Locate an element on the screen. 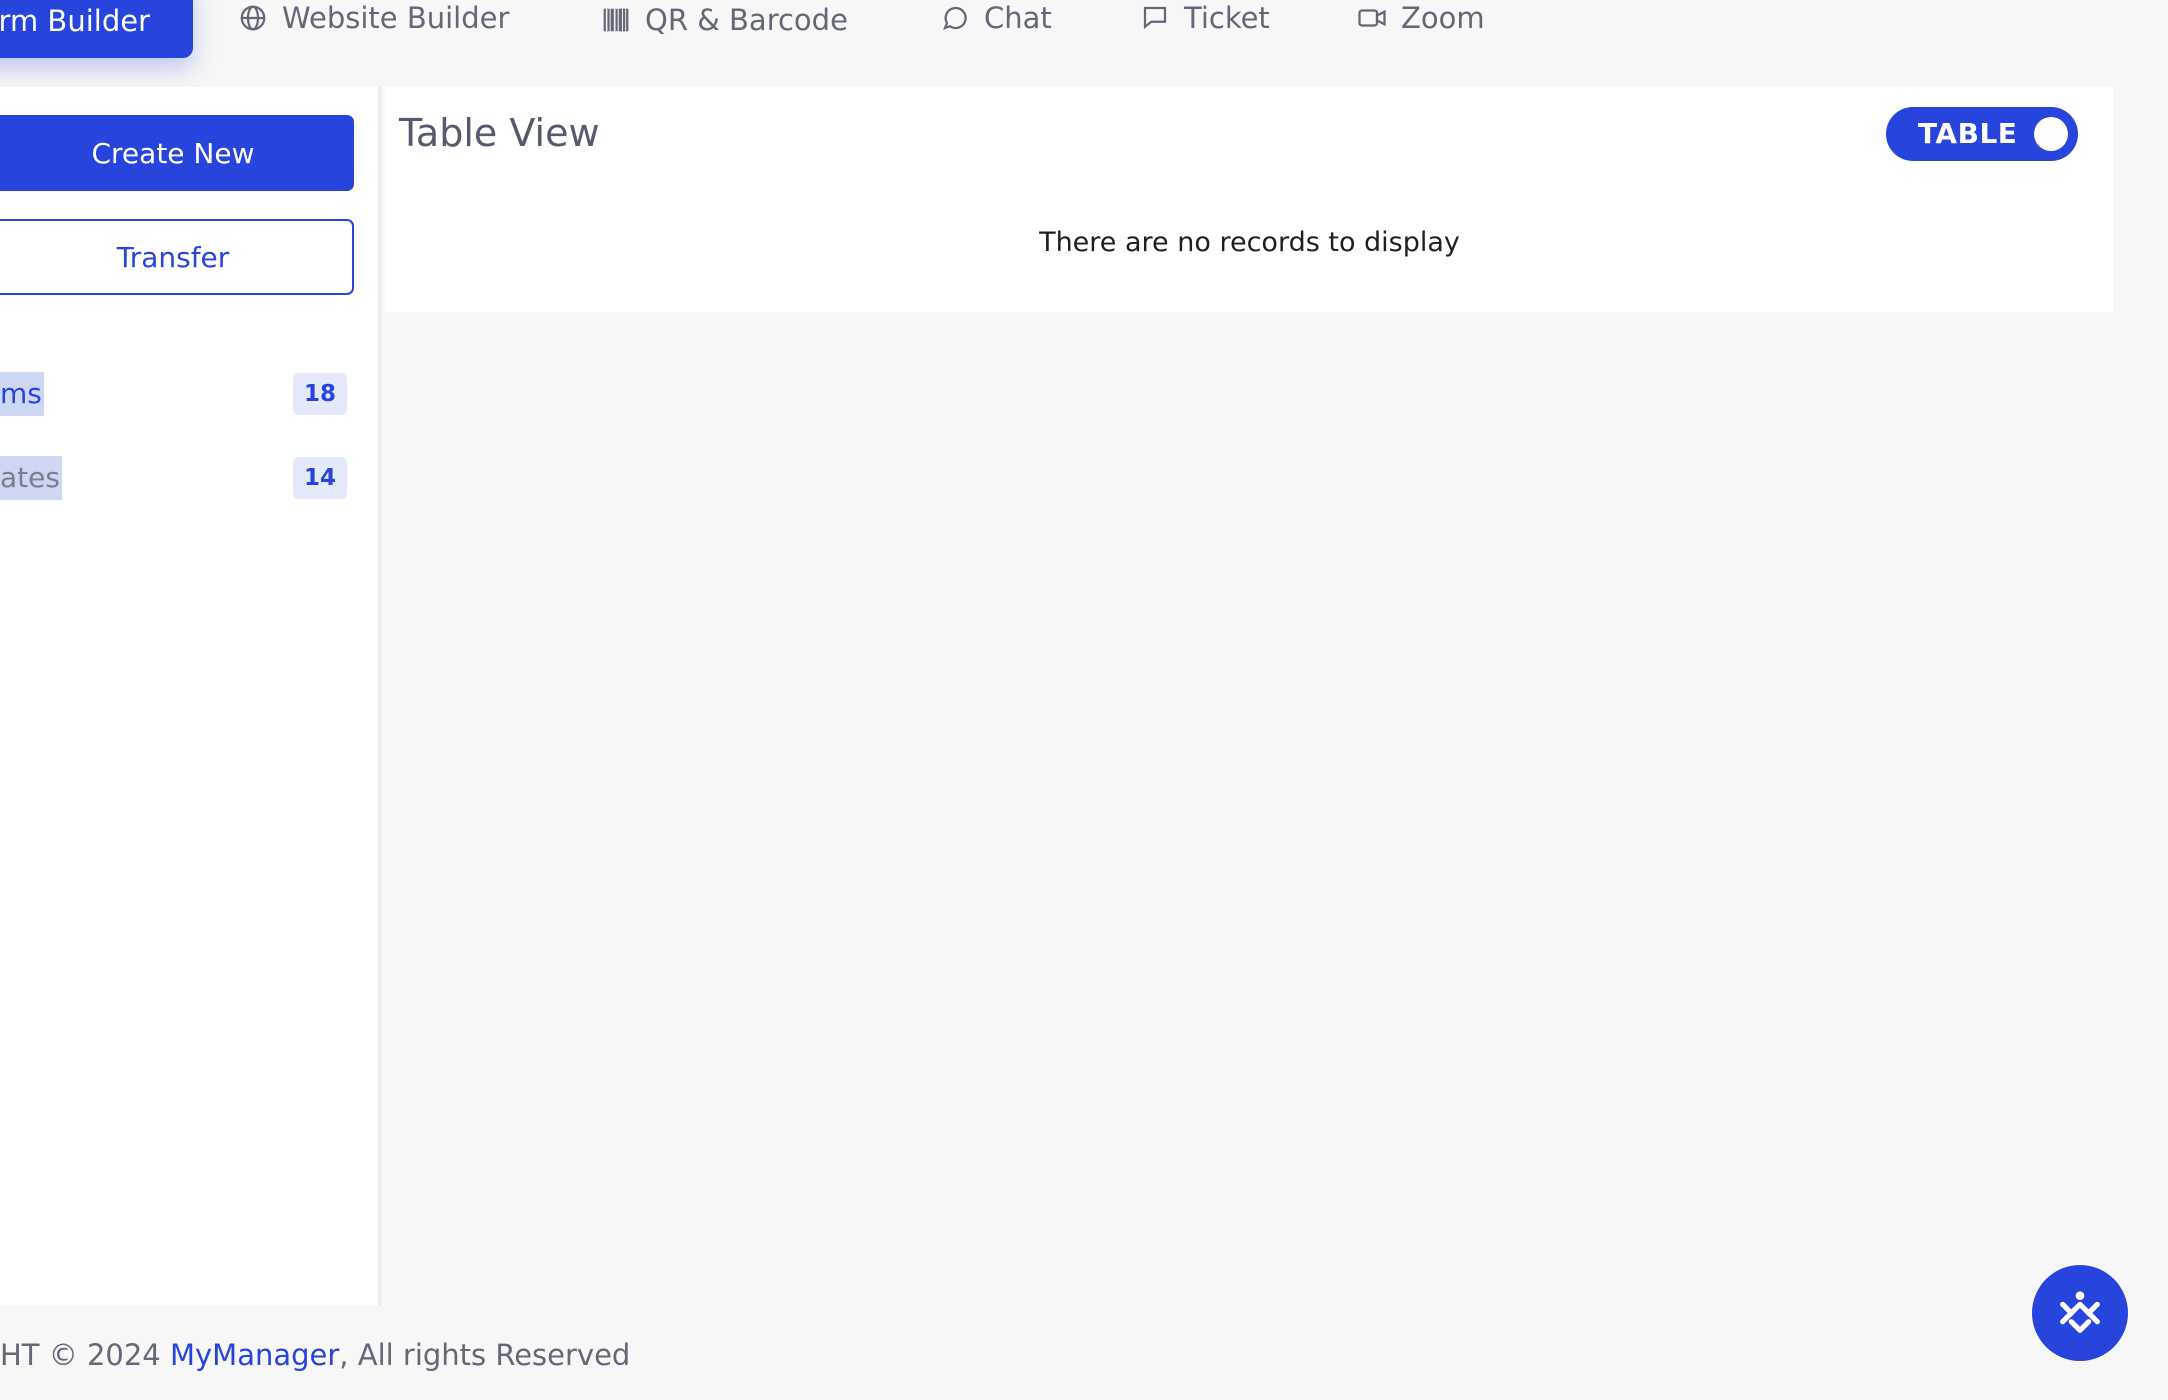  nav-item-qr-barcode: QR & Barcode is located at coordinates (724, 20).